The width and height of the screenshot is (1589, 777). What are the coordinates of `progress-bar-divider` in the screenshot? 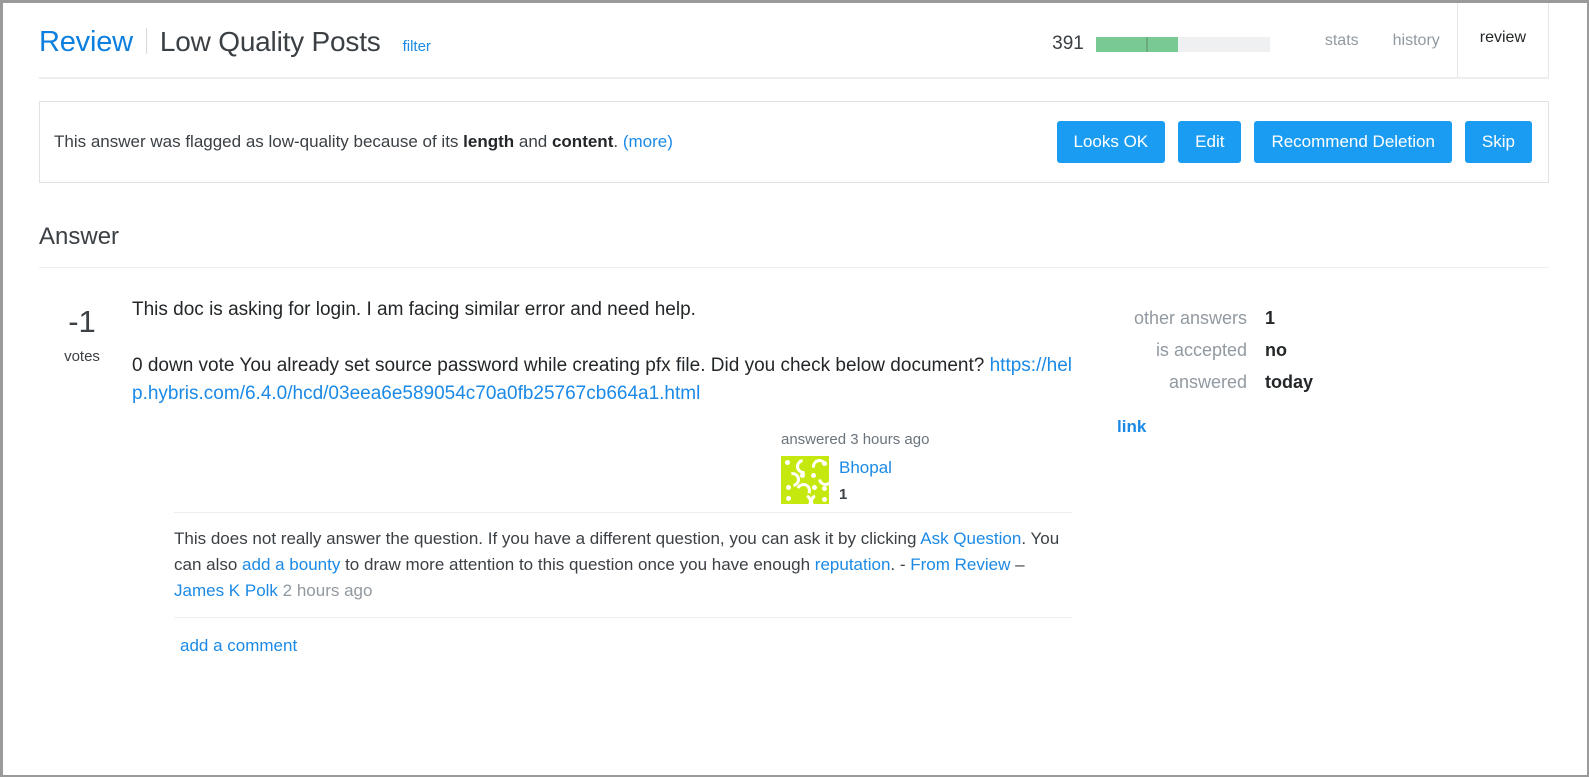 It's located at (1147, 44).